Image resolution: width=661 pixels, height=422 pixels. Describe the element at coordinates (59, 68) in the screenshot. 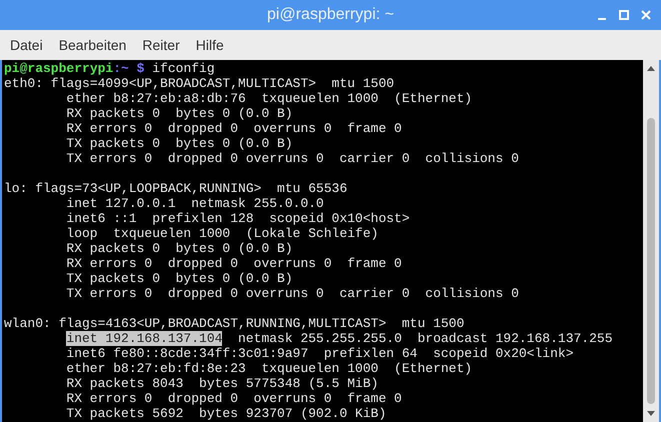

I see `prompt-user-host: pi@raspberrypi` at that location.